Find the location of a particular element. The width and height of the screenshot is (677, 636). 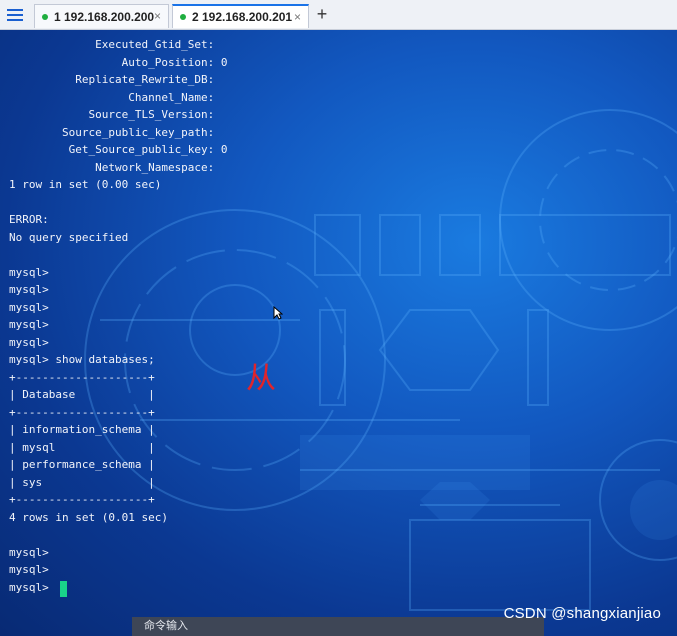

terminal-line: 1 row in set (0.00 sec) is located at coordinates (85, 184).